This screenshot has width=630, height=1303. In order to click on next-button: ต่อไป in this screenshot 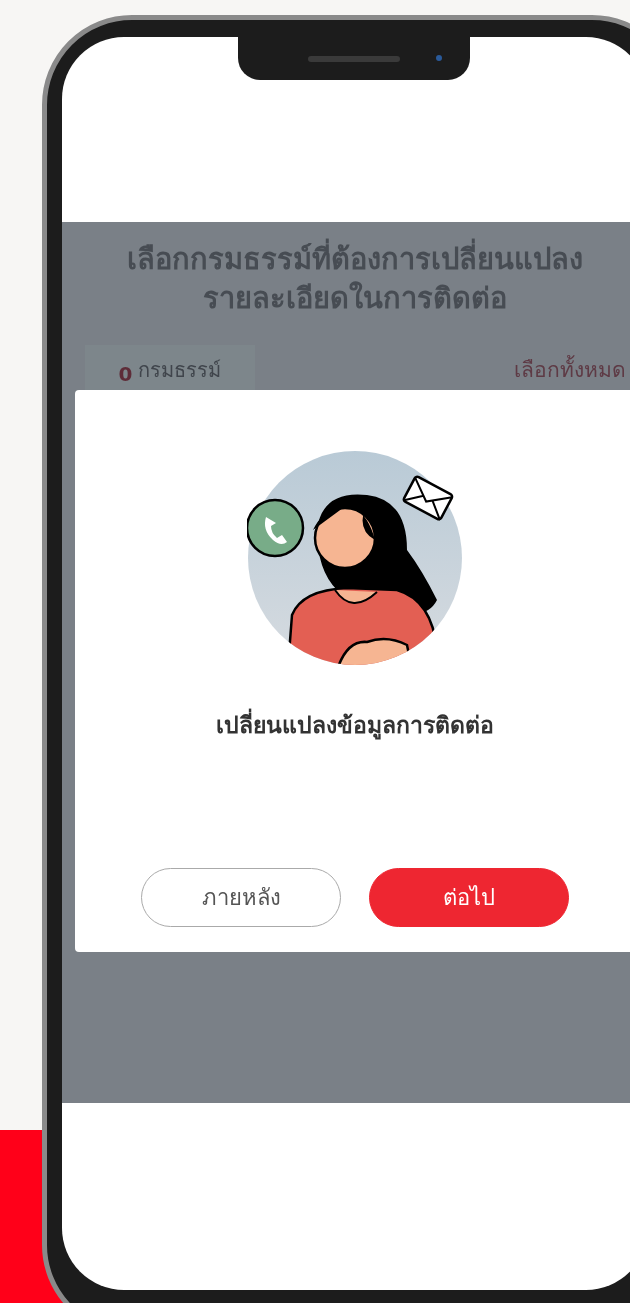, I will do `click(469, 897)`.